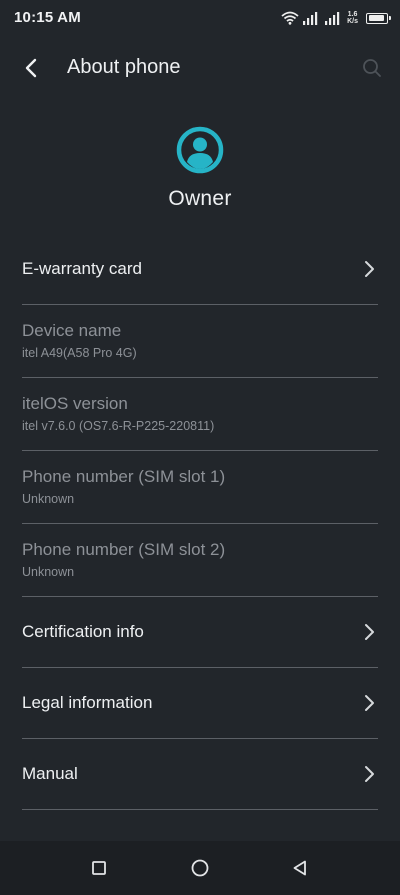 The image size is (400, 895). I want to click on item-label: itelOS version, so click(75, 403).